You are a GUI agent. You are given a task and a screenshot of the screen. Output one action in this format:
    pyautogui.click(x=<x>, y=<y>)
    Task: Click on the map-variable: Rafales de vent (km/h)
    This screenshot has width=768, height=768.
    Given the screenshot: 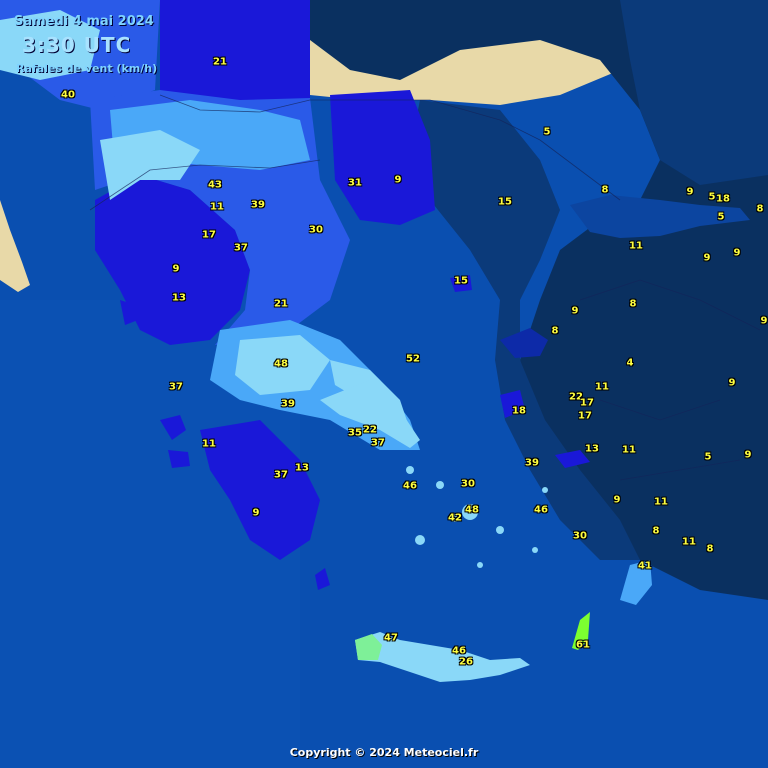 What is the action you would take?
    pyautogui.click(x=87, y=68)
    